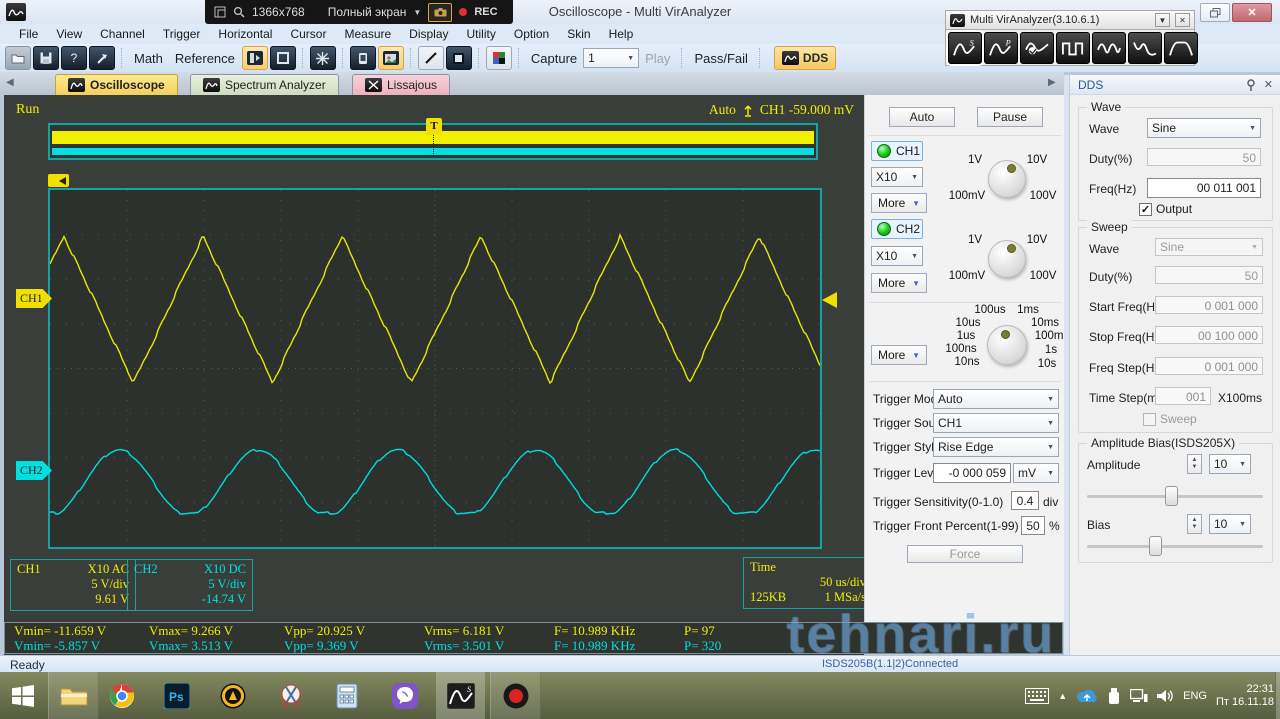 The height and width of the screenshot is (719, 1280). What do you see at coordinates (18, 58) in the screenshot?
I see `open-file-button` at bounding box center [18, 58].